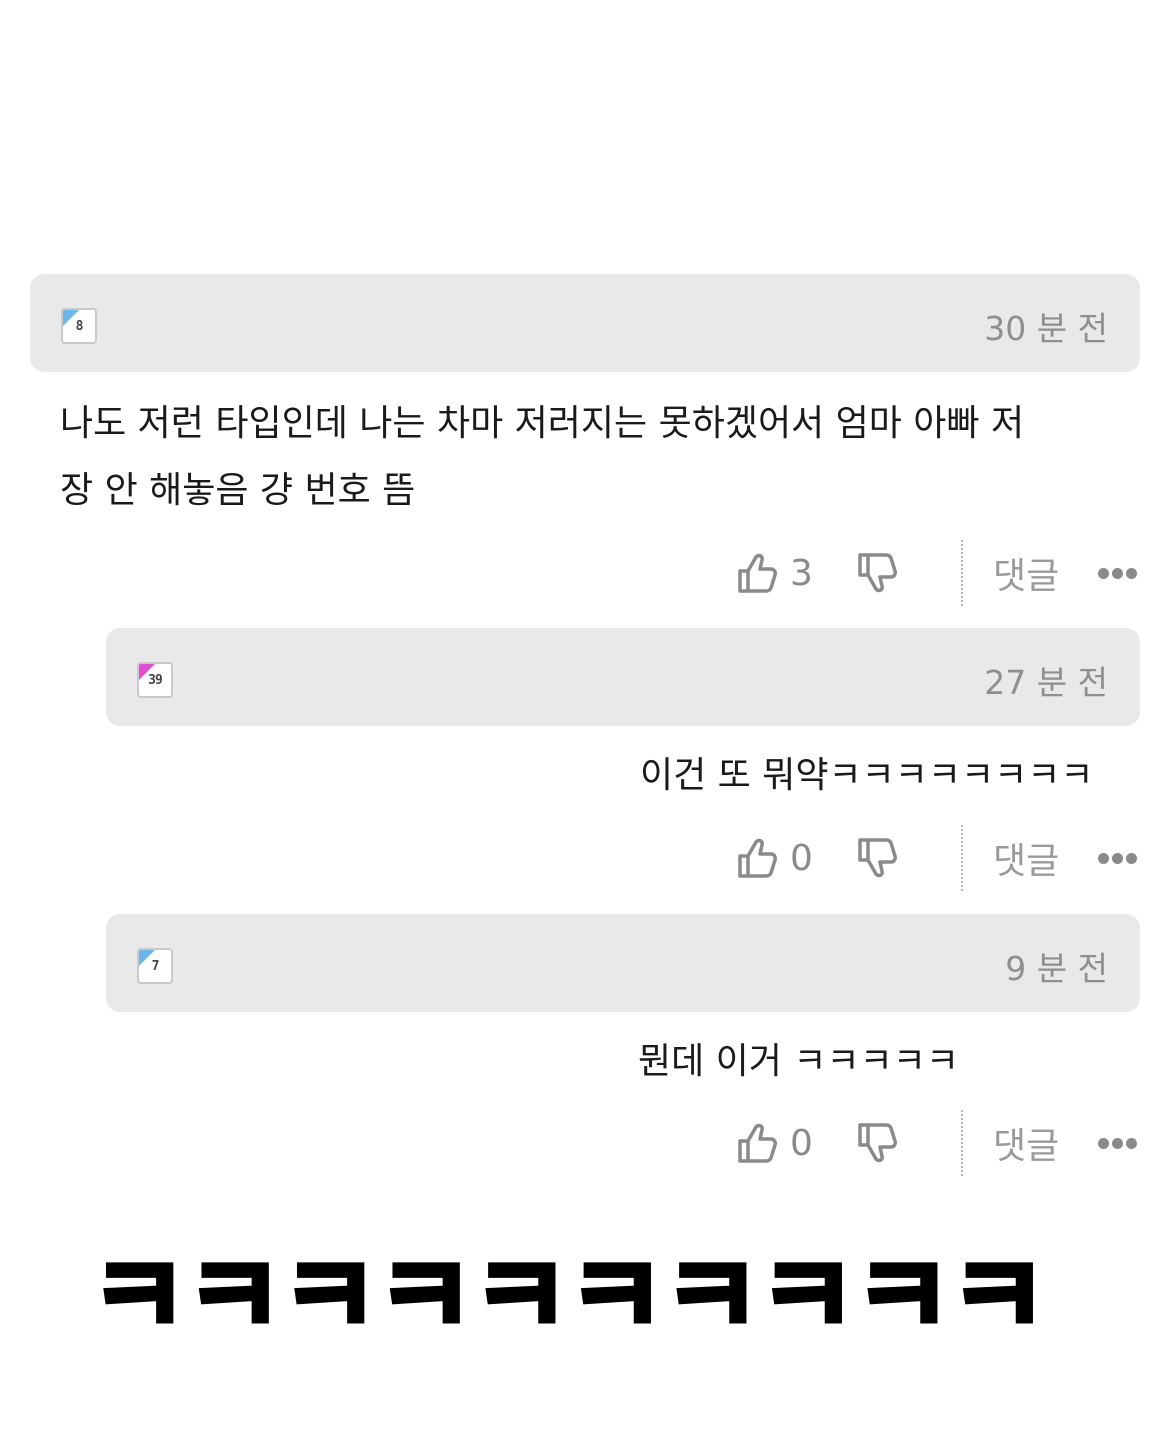 This screenshot has height=1445, width=1170. I want to click on like-button: 3, so click(774, 573).